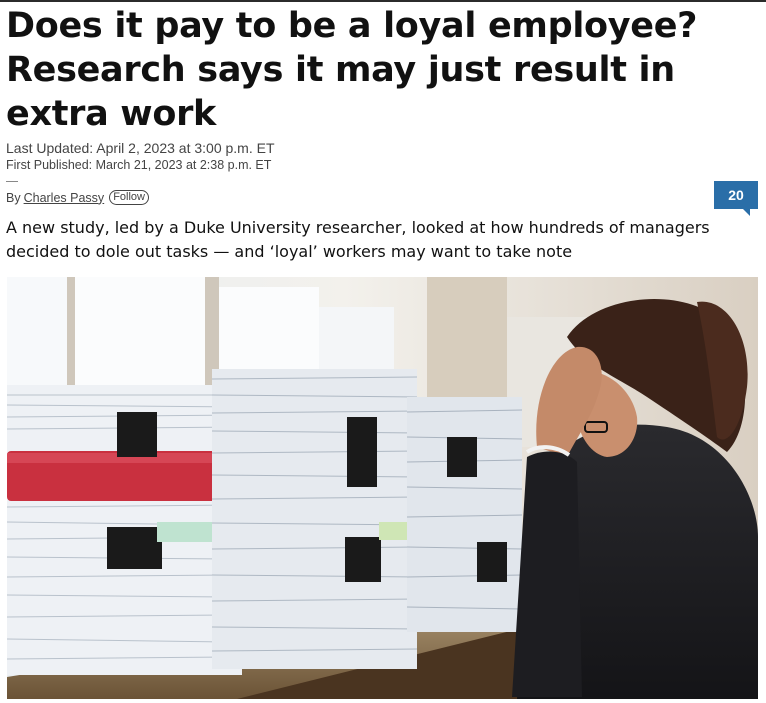 The width and height of the screenshot is (766, 703). What do you see at coordinates (13, 197) in the screenshot?
I see `byline-prefix: By` at bounding box center [13, 197].